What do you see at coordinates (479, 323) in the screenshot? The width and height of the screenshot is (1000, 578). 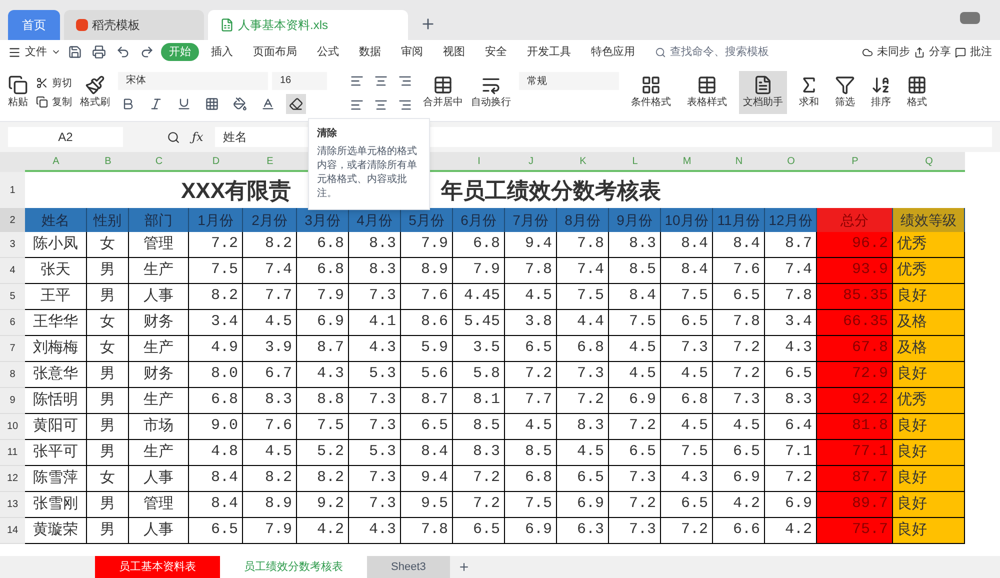 I see `table-cell: 5.45` at bounding box center [479, 323].